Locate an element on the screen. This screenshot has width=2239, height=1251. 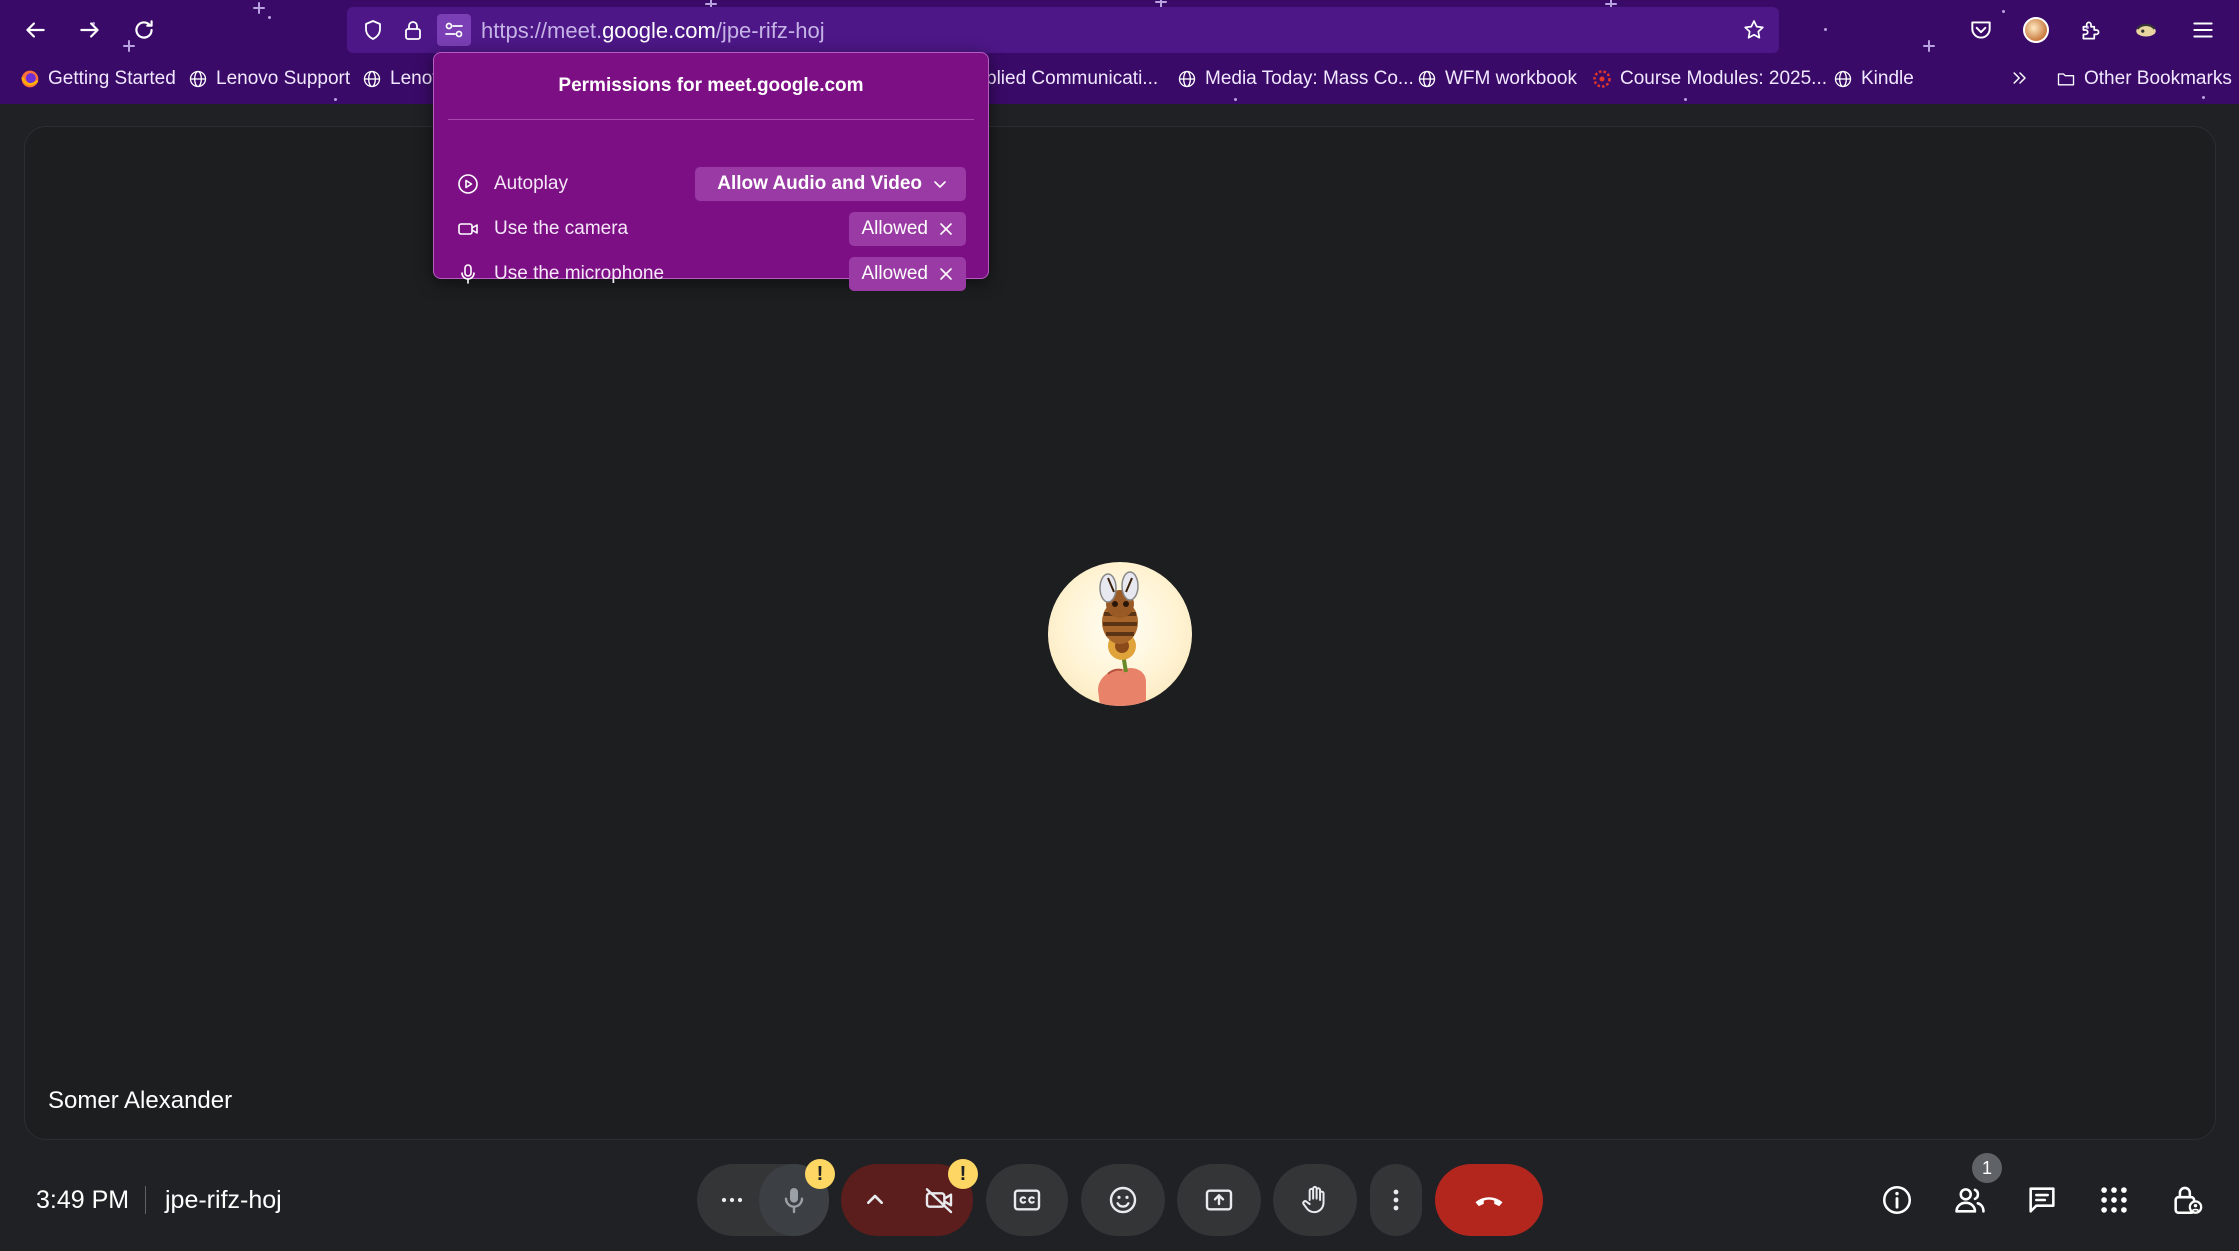
chat-icon is located at coordinates (2042, 1200).